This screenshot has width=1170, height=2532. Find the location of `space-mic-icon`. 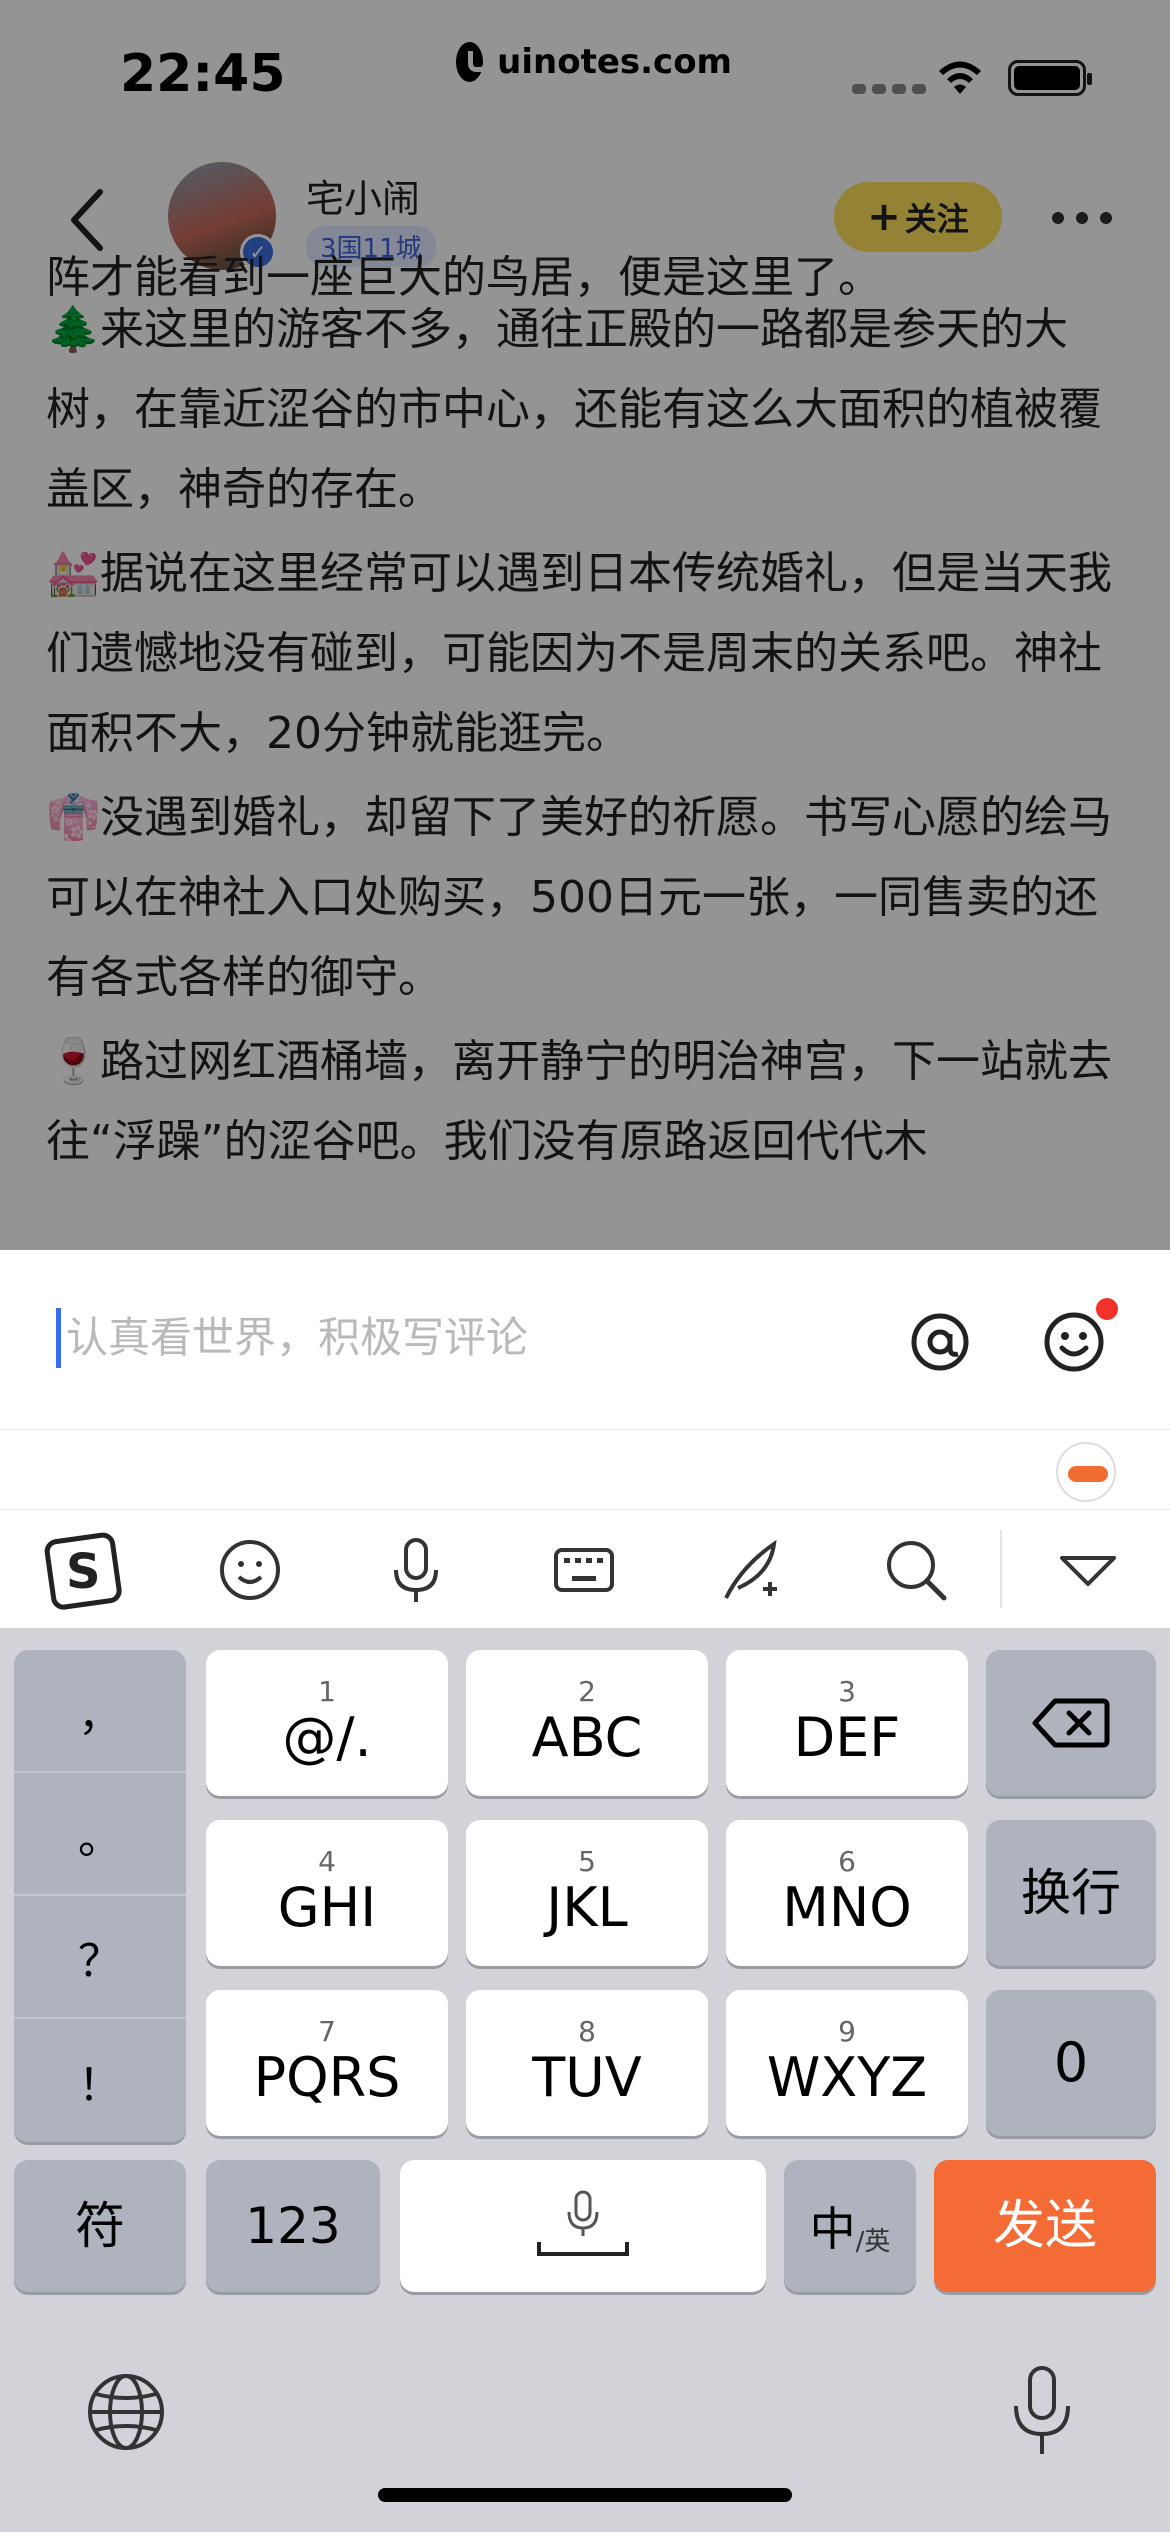

space-mic-icon is located at coordinates (583, 2223).